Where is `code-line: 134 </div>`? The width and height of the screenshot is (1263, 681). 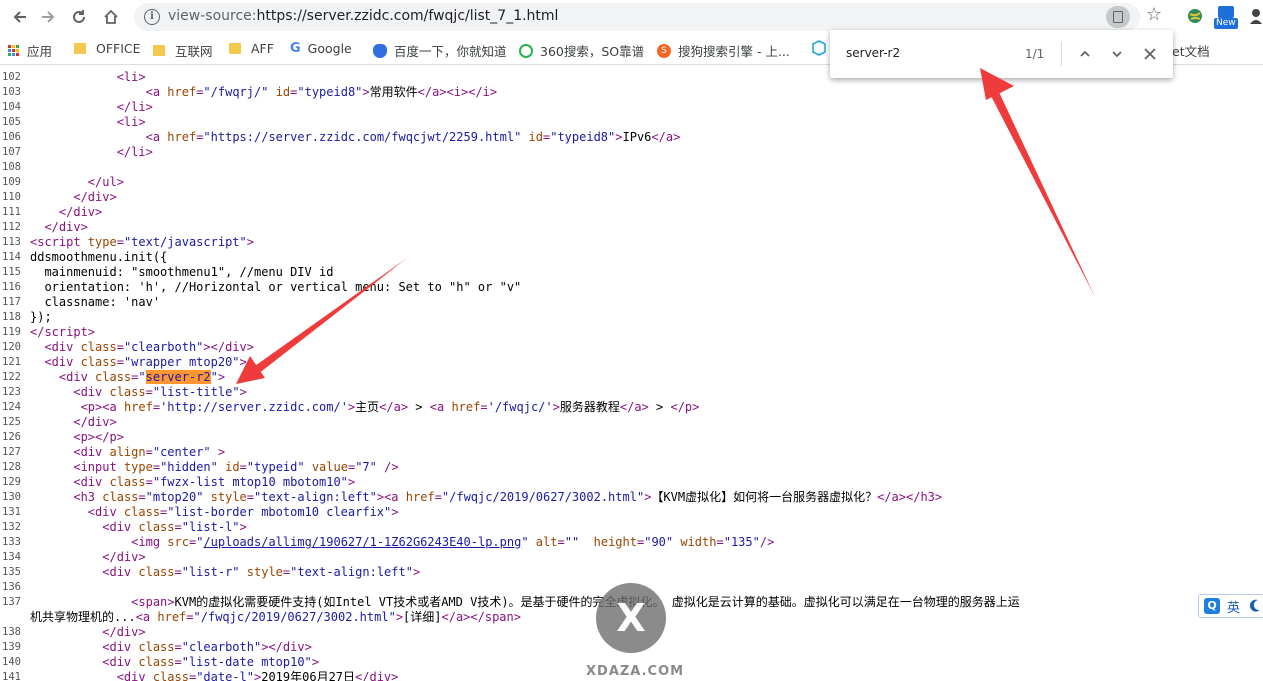
code-line: 134 </div> is located at coordinates (631, 557).